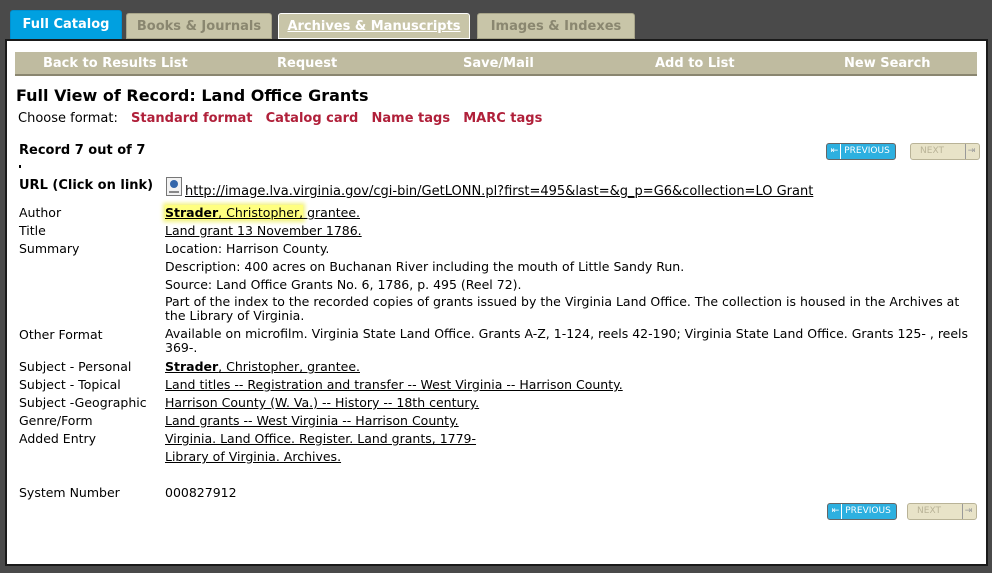 This screenshot has height=573, width=992. I want to click on new-search-button: New Search, so click(887, 63).